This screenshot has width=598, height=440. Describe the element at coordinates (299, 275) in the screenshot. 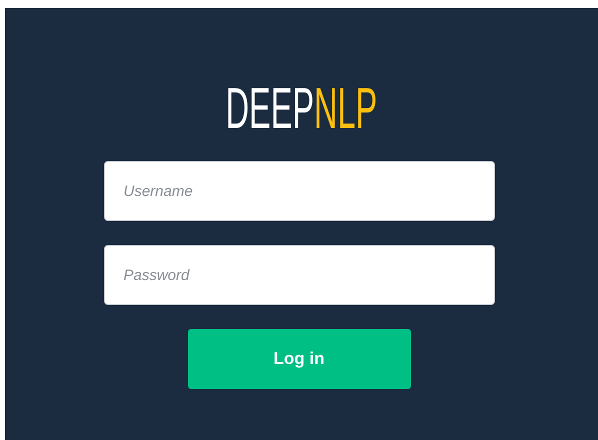

I see `input-field: Password` at that location.